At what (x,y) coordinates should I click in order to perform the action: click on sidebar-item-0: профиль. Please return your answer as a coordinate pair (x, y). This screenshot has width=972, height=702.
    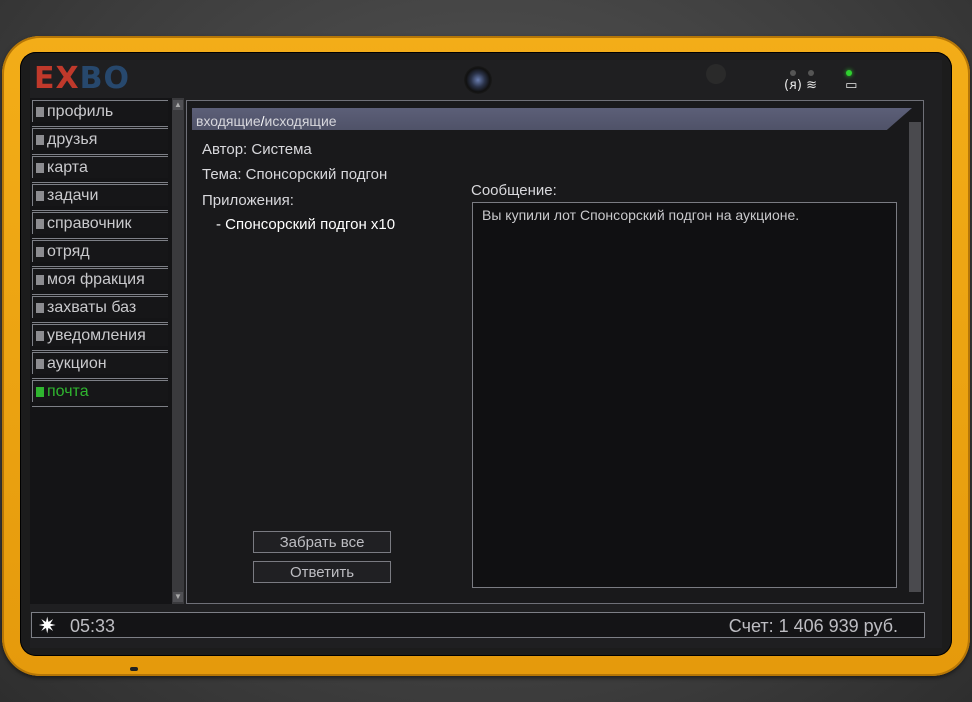
    Looking at the image, I should click on (100, 111).